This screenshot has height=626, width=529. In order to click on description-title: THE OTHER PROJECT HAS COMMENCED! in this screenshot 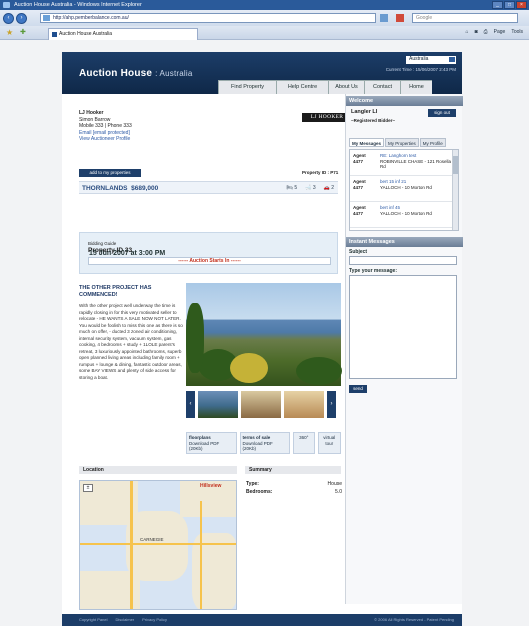, I will do `click(115, 291)`.